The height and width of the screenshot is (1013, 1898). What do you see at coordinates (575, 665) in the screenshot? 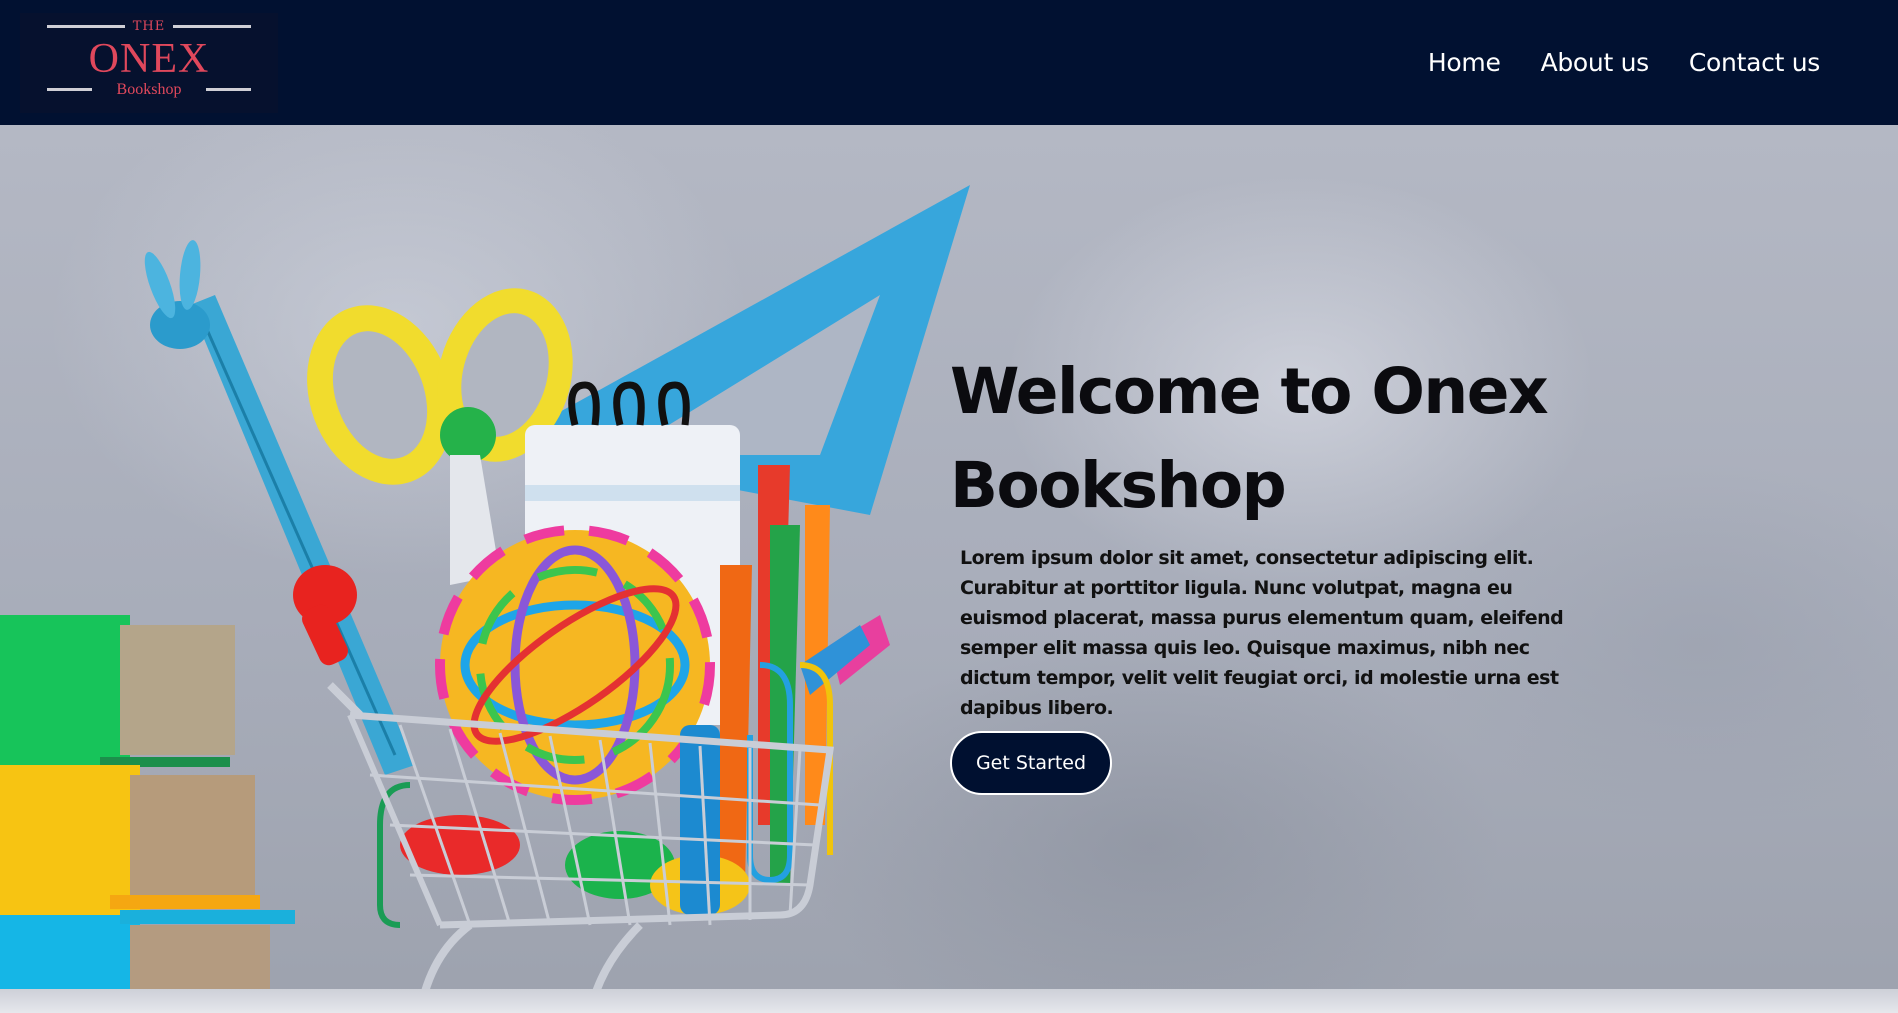
I see `rubber-band-ball-illustration` at bounding box center [575, 665].